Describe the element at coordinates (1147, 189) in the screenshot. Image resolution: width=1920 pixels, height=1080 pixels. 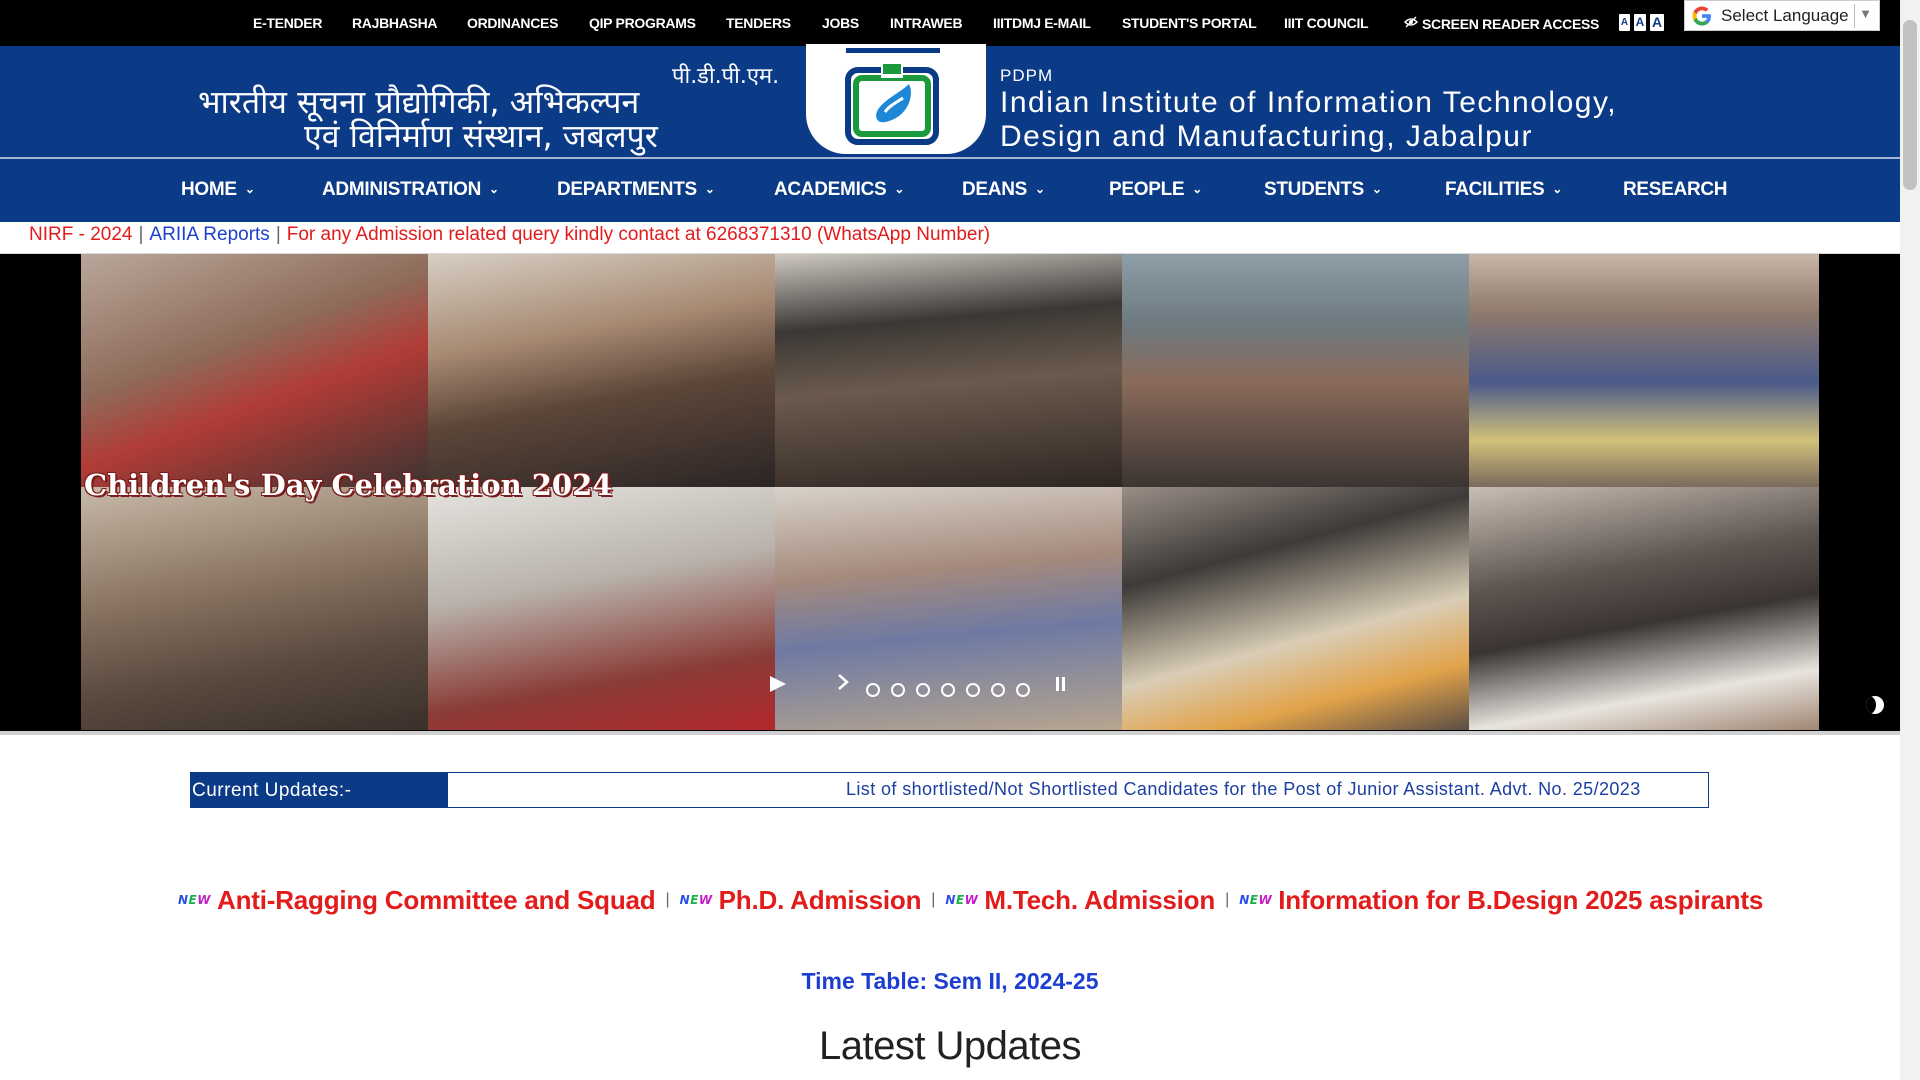
I see `nav-item-label: PEOPLE` at that location.